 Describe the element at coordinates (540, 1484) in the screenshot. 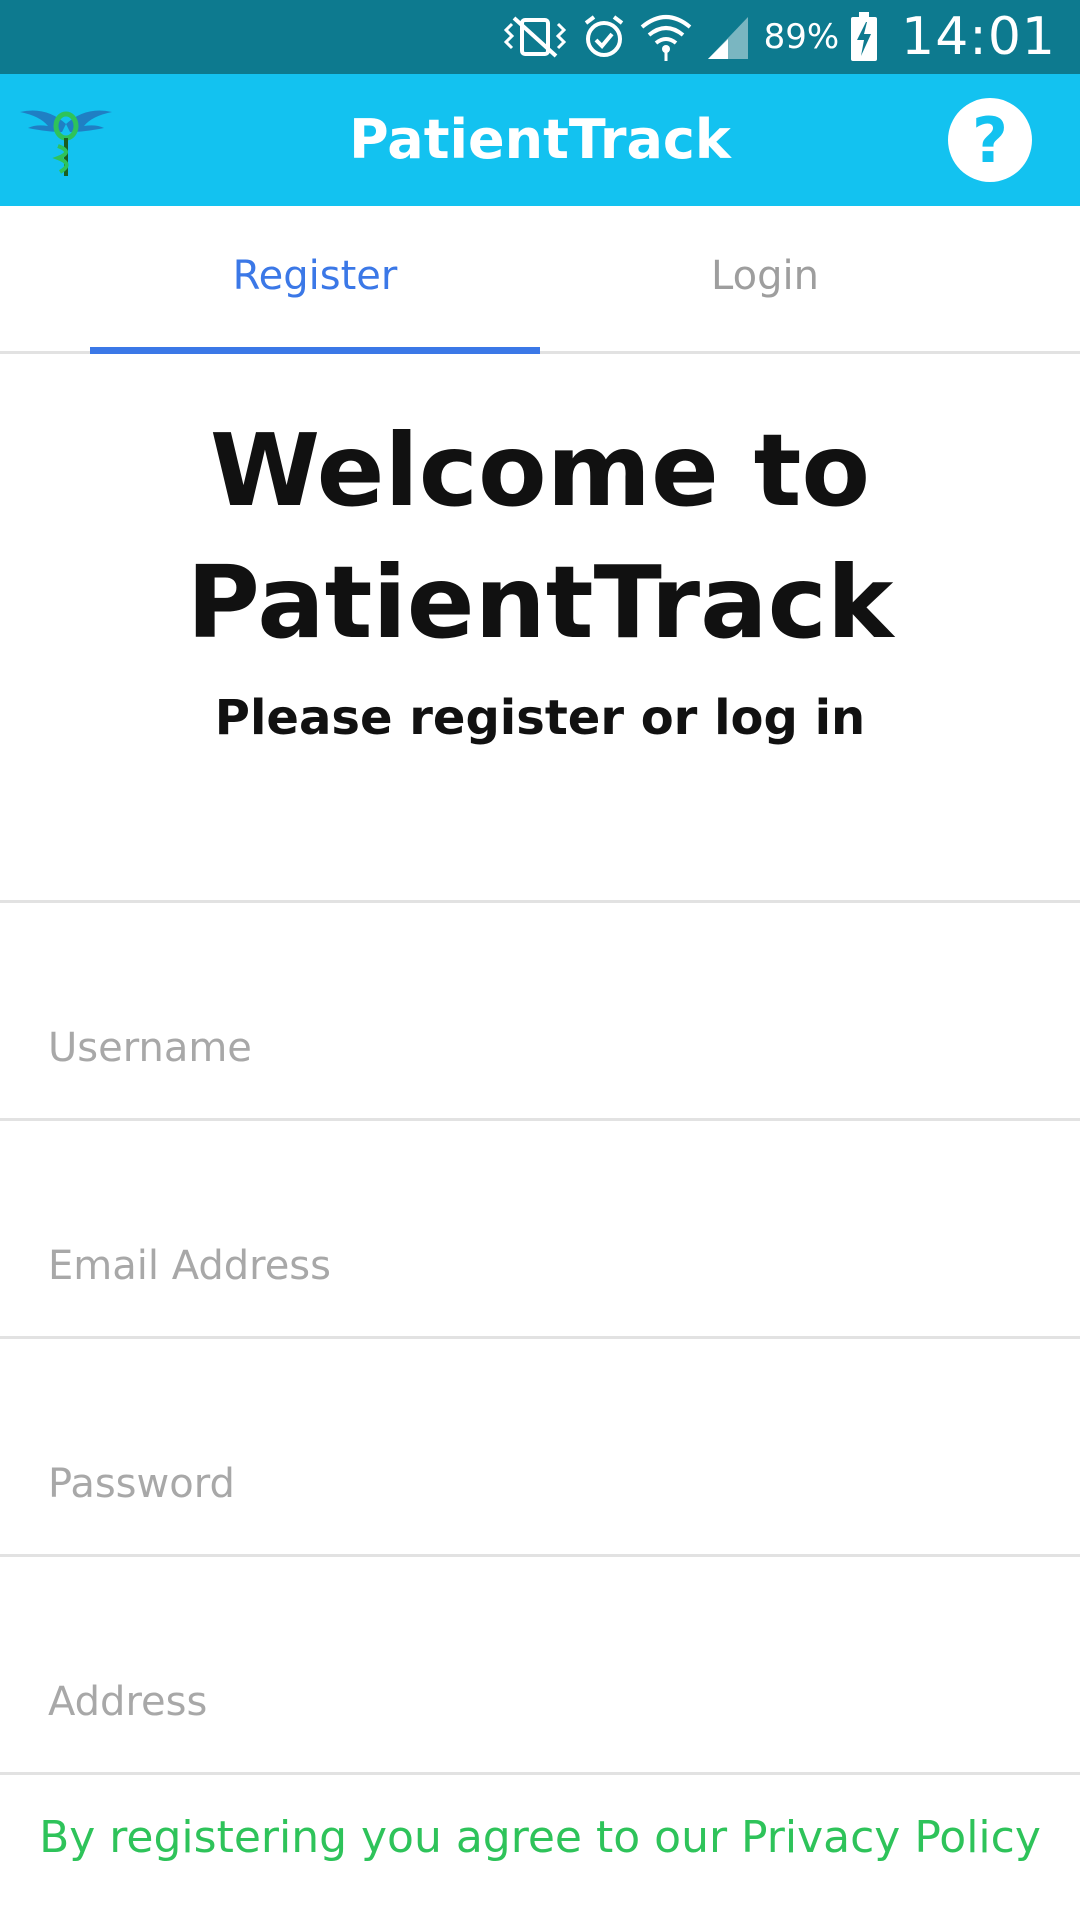

I see `password-input` at that location.